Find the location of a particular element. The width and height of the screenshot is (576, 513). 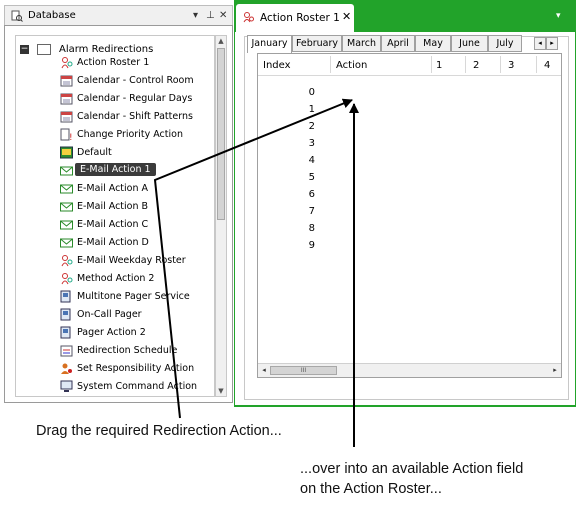

tree-item-label: Default is located at coordinates (94, 152).